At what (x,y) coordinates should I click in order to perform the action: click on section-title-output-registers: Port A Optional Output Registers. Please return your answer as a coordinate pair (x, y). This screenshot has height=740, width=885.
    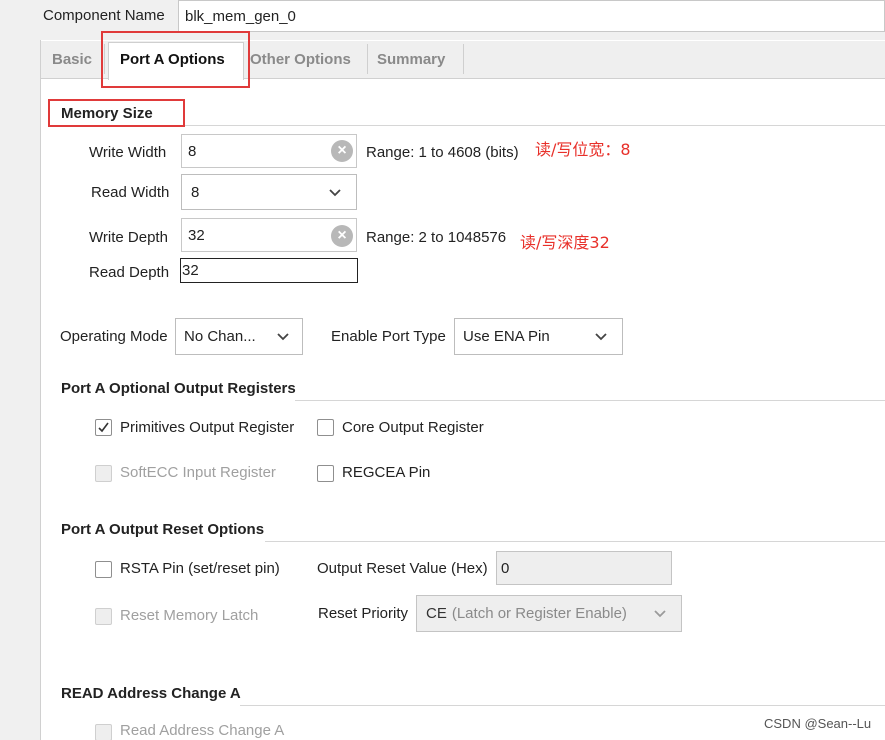
    Looking at the image, I should click on (178, 388).